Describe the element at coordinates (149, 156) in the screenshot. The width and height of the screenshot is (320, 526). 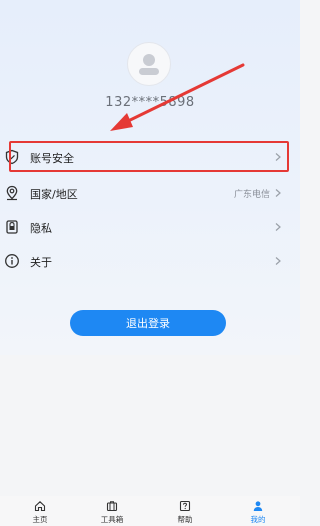
I see `highlight-box` at that location.